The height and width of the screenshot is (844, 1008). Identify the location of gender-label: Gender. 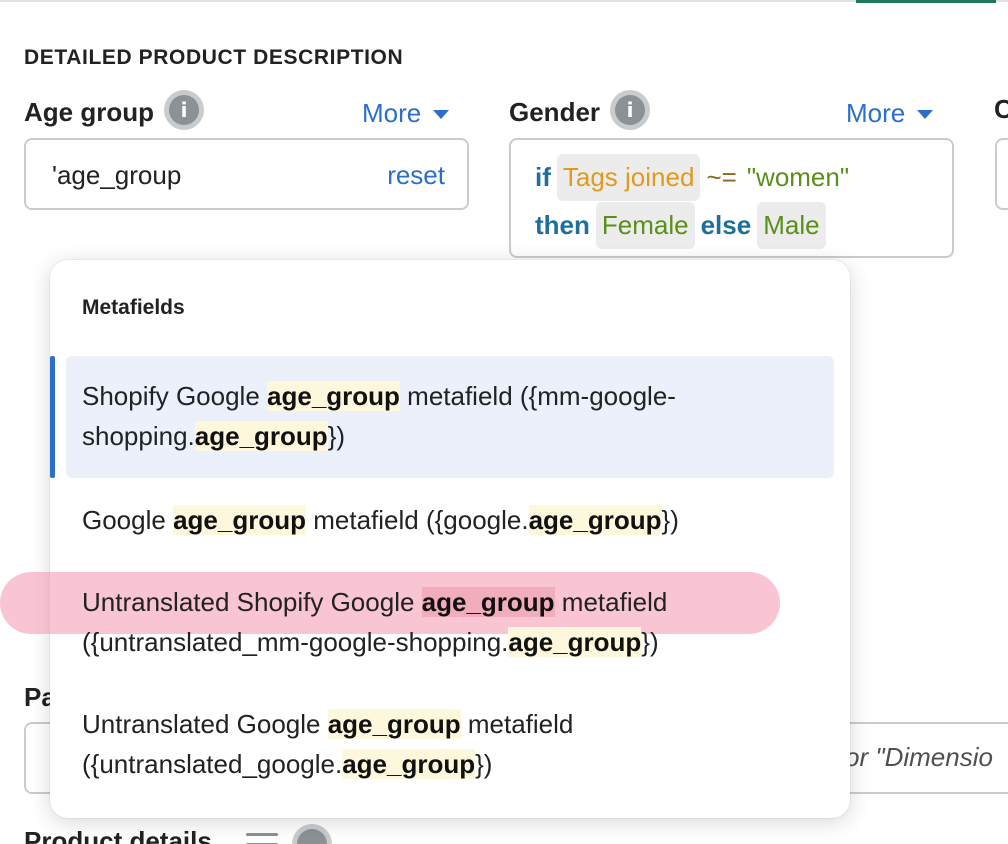
(555, 111).